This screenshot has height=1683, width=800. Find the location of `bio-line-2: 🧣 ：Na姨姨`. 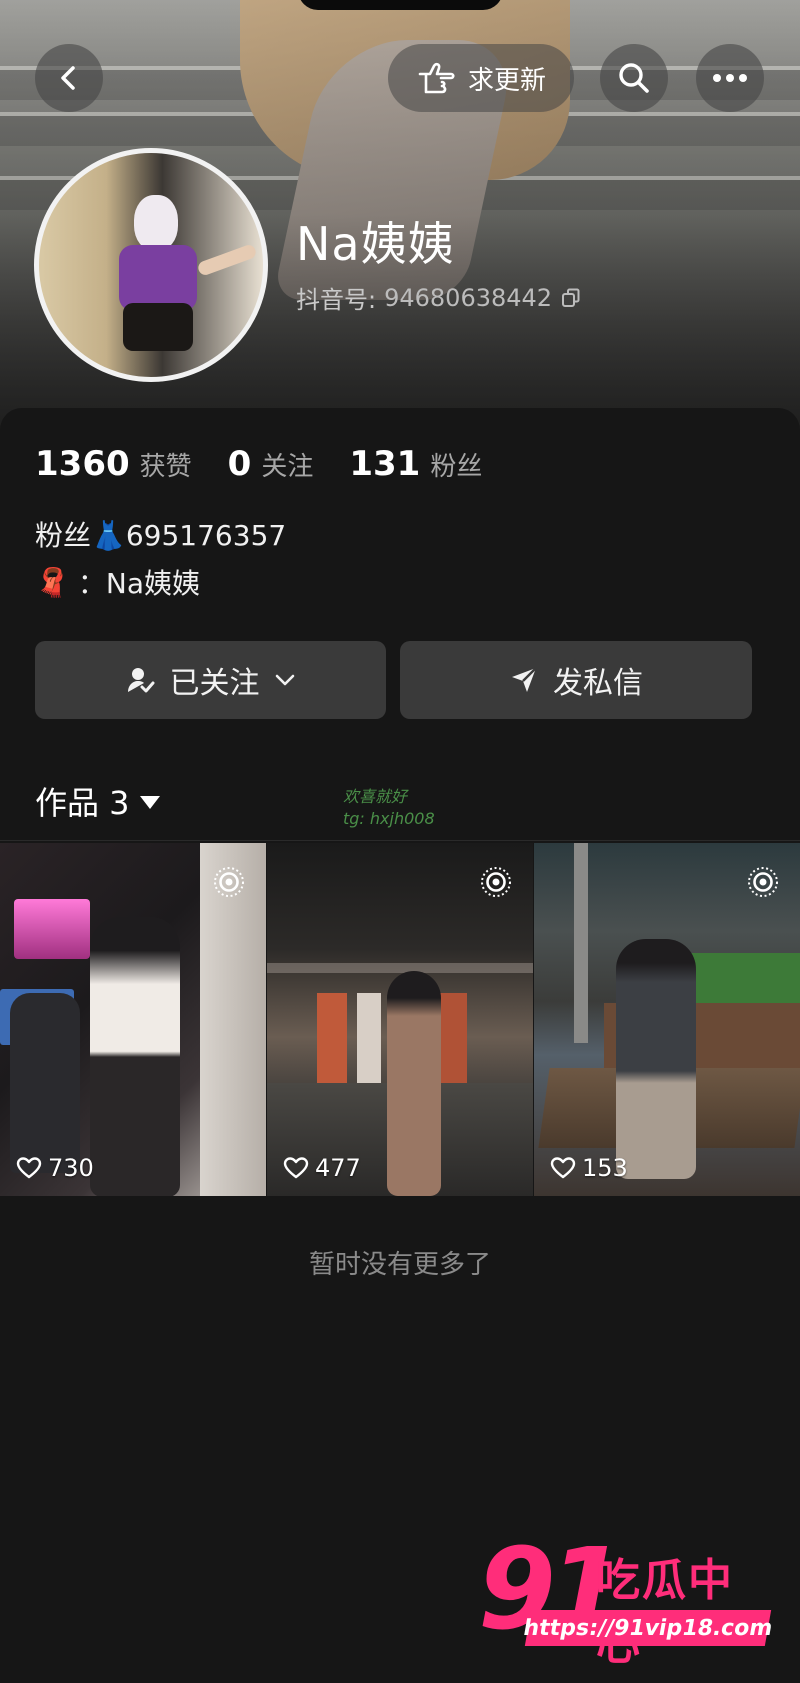

bio-line-2: 🧣 ：Na姨姨 is located at coordinates (117, 582).